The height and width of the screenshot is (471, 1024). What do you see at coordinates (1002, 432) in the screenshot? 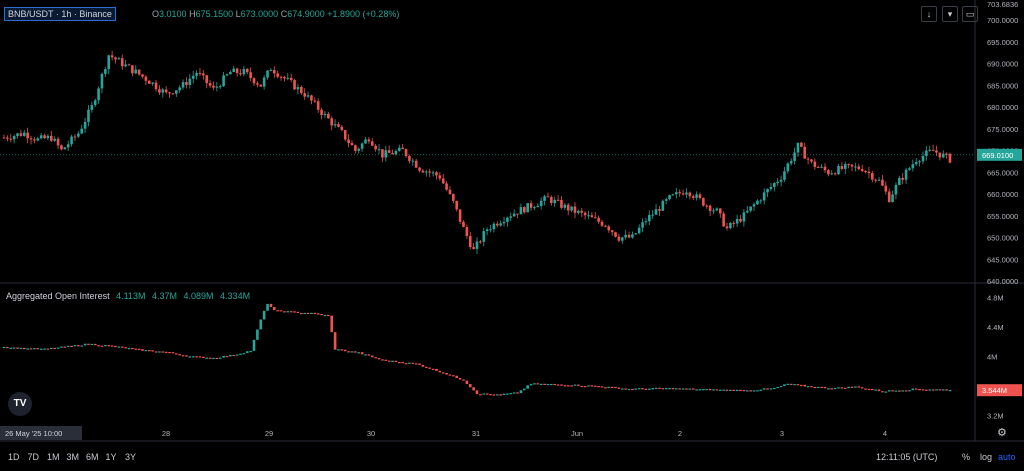
I see `gear-icon: ⚙` at bounding box center [1002, 432].